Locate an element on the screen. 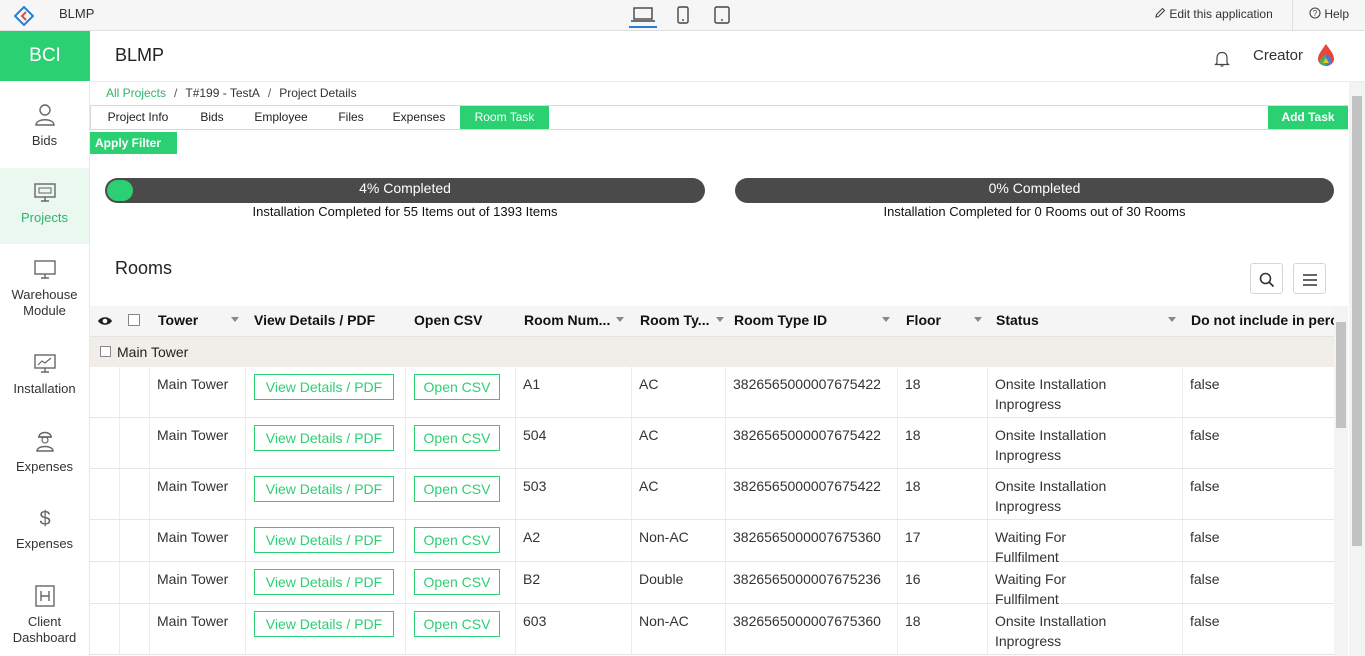  sidebar-item-bids: Bids is located at coordinates (44, 138).